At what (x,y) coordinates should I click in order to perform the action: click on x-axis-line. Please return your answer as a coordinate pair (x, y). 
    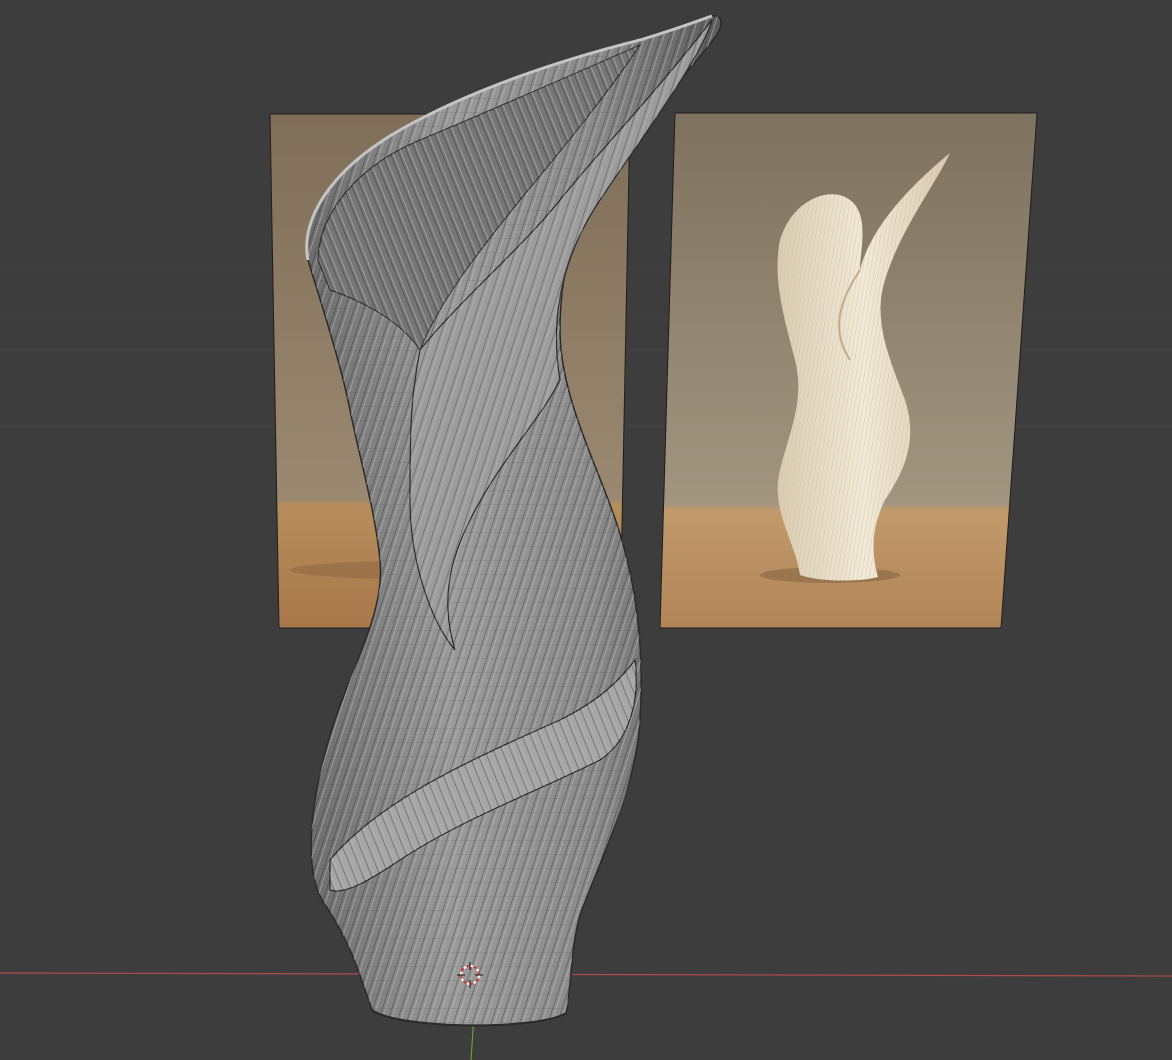
    Looking at the image, I should click on (586, 974).